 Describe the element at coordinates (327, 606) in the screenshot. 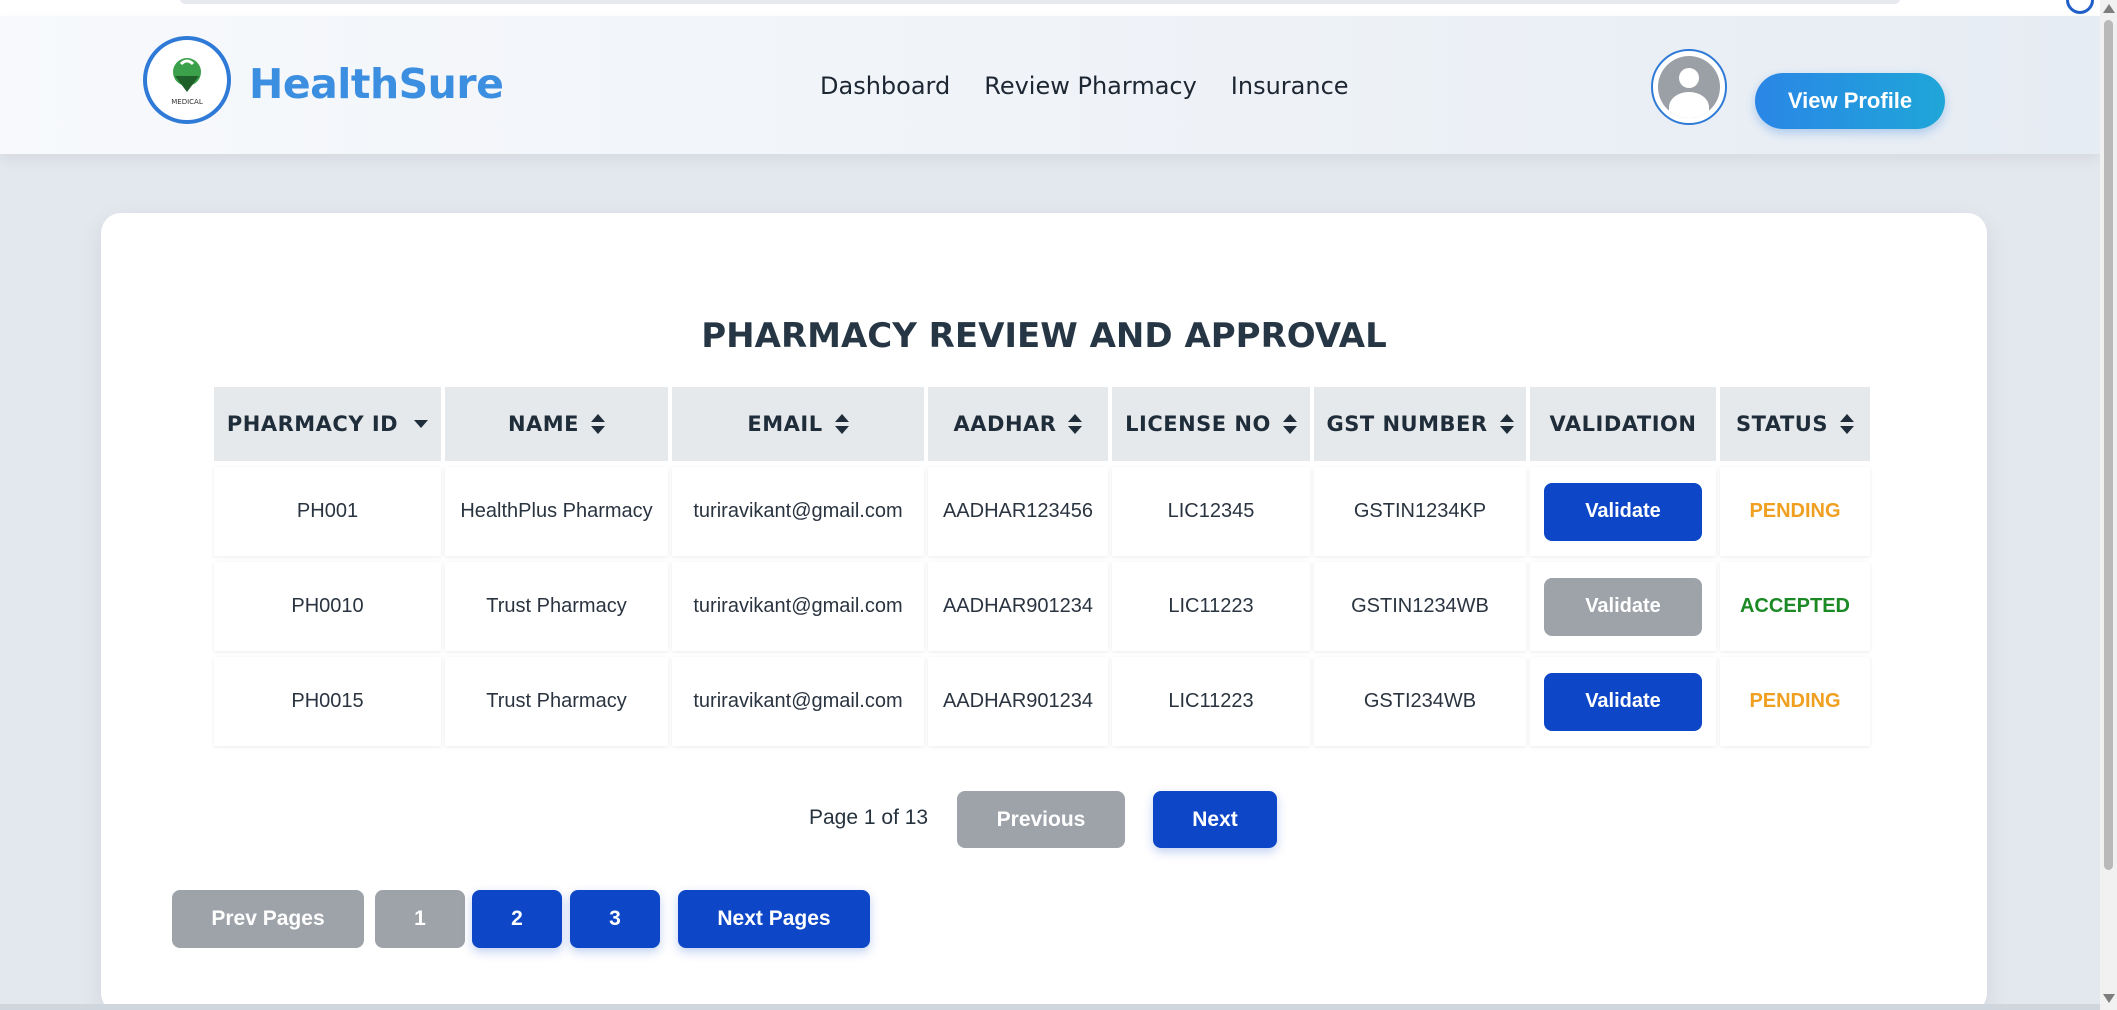

I see `cell-pharmacy-id: PH0010` at that location.